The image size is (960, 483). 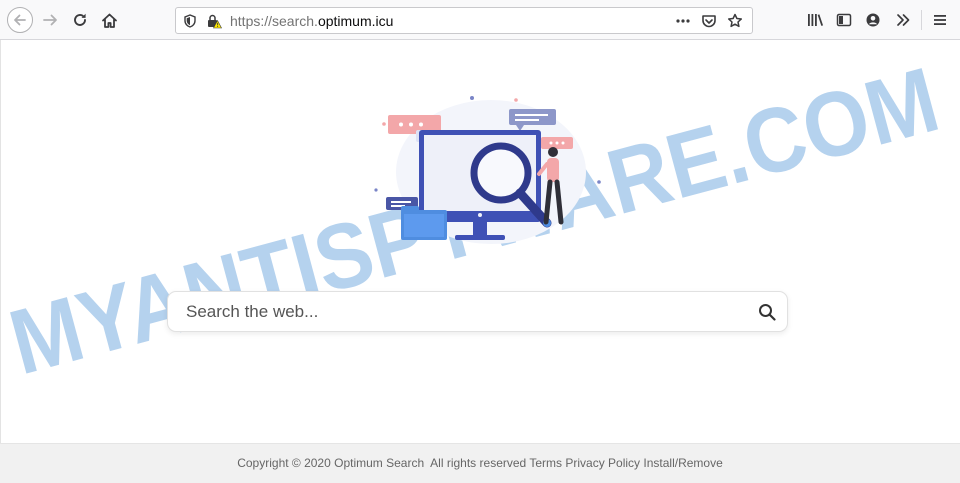 What do you see at coordinates (464, 20) in the screenshot?
I see `url-bar: https://search.optimum.icu` at bounding box center [464, 20].